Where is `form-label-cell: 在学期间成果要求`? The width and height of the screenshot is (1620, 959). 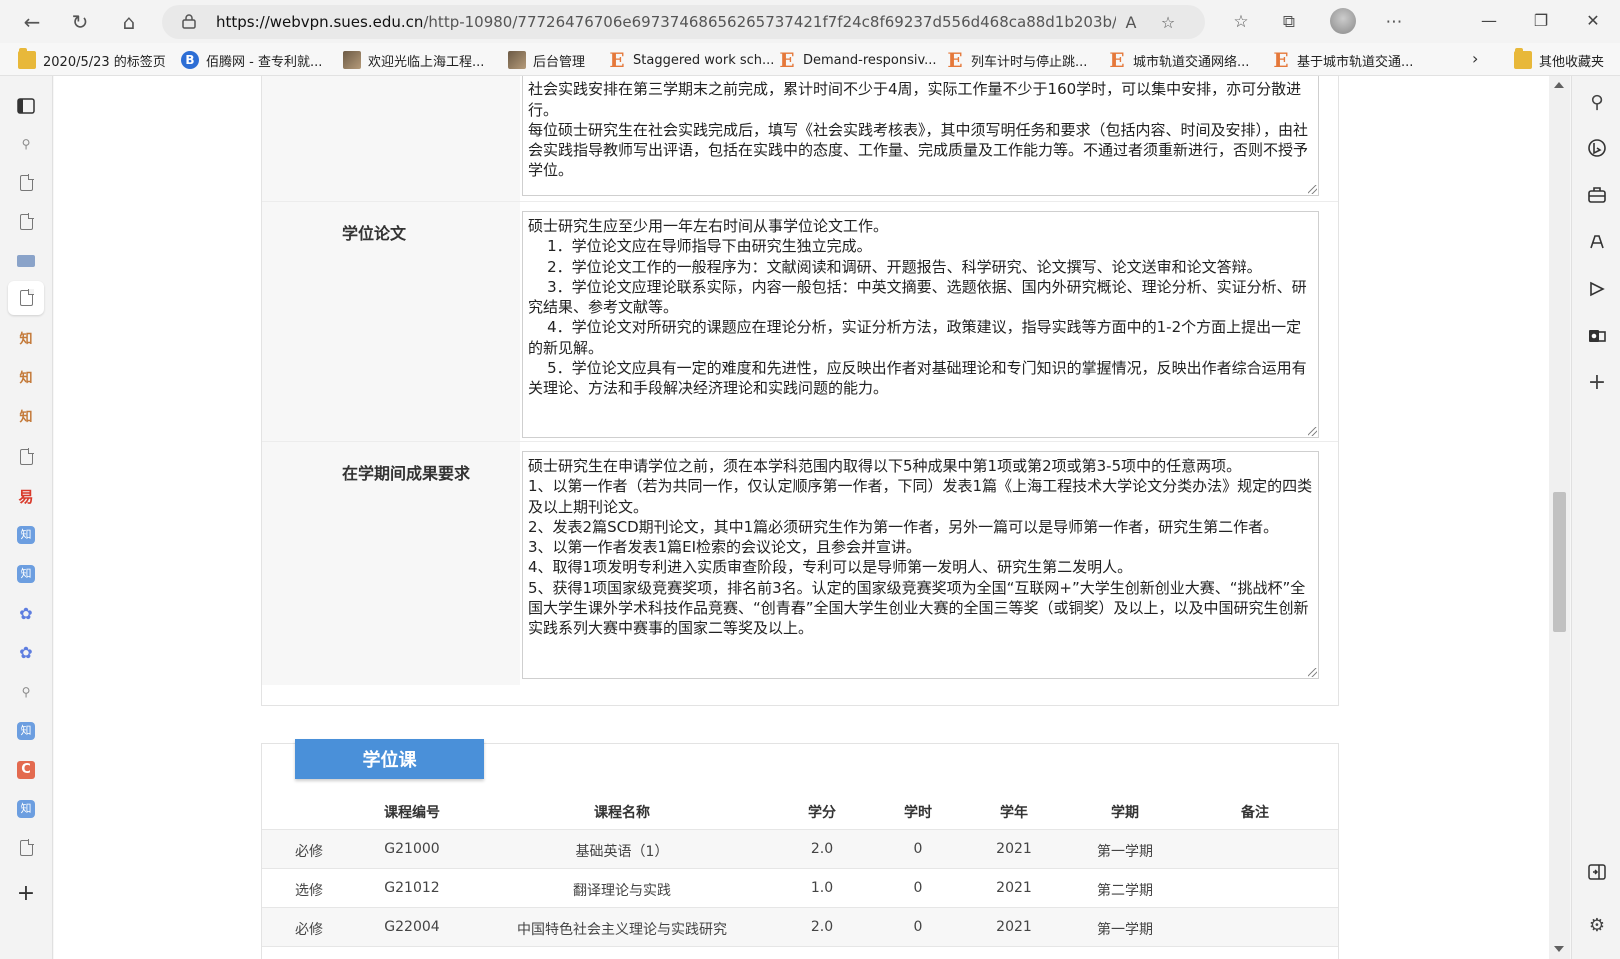
form-label-cell: 在学期间成果要求 is located at coordinates (391, 563).